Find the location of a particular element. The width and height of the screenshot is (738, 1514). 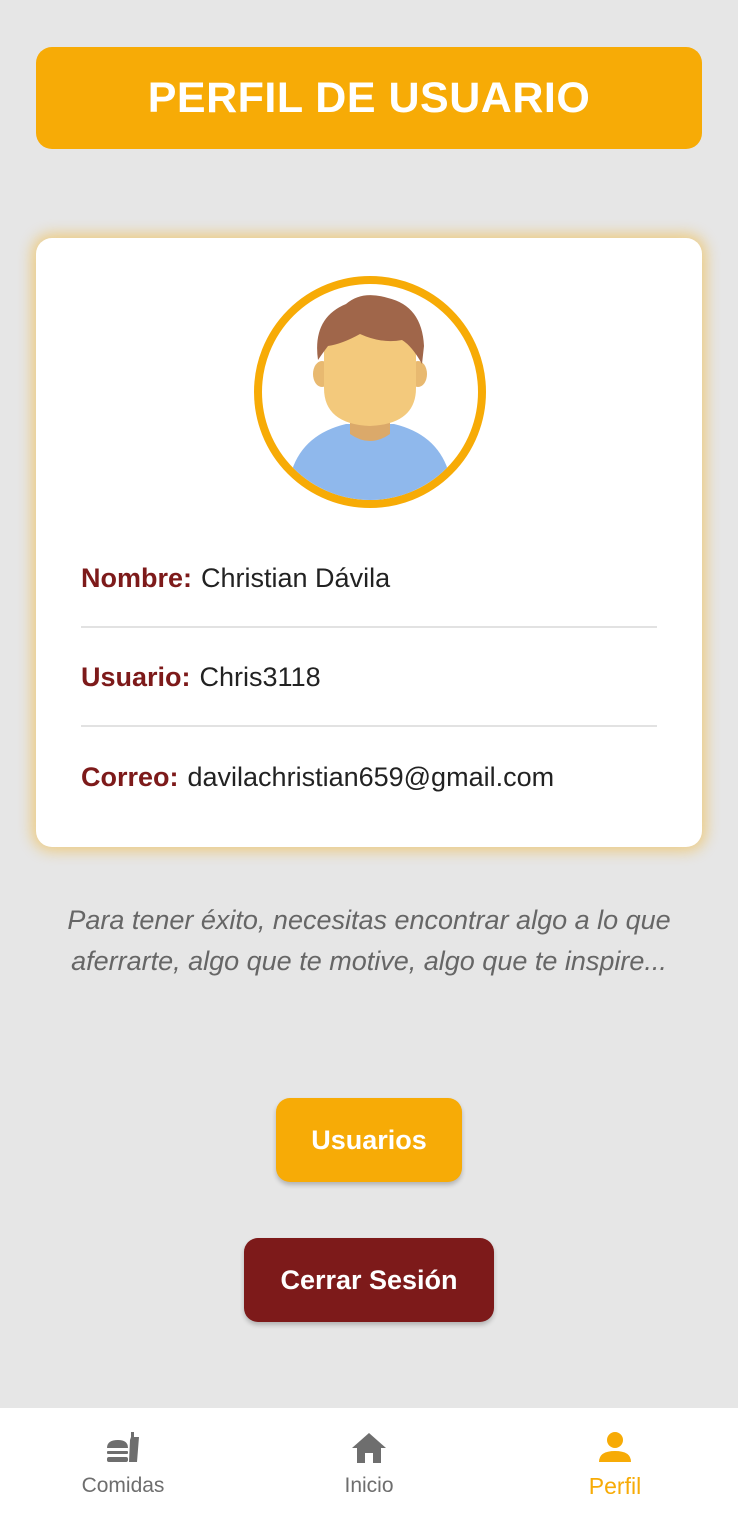

email-label: Correo: is located at coordinates (130, 776).